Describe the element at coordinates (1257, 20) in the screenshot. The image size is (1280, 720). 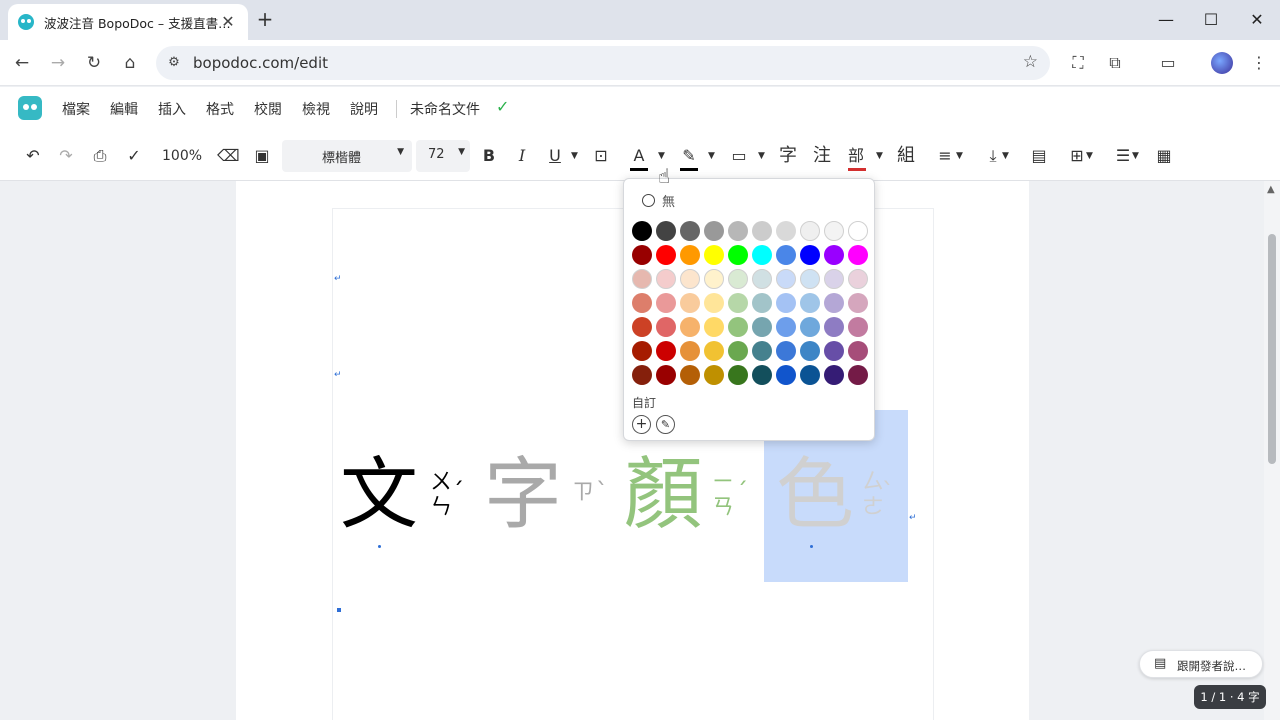
I see `close-window-button: ✕` at that location.